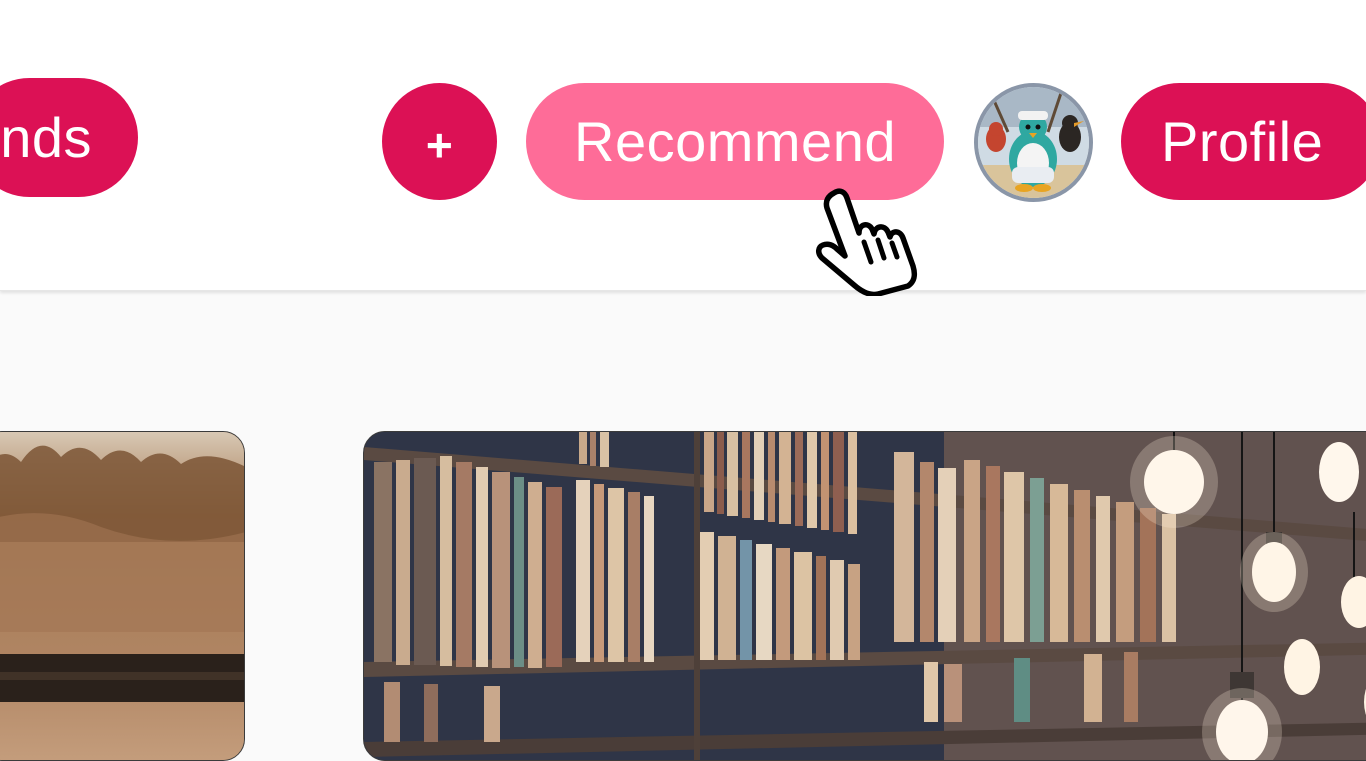 This screenshot has width=1366, height=761. I want to click on recommend-button: Recommend, so click(735, 141).